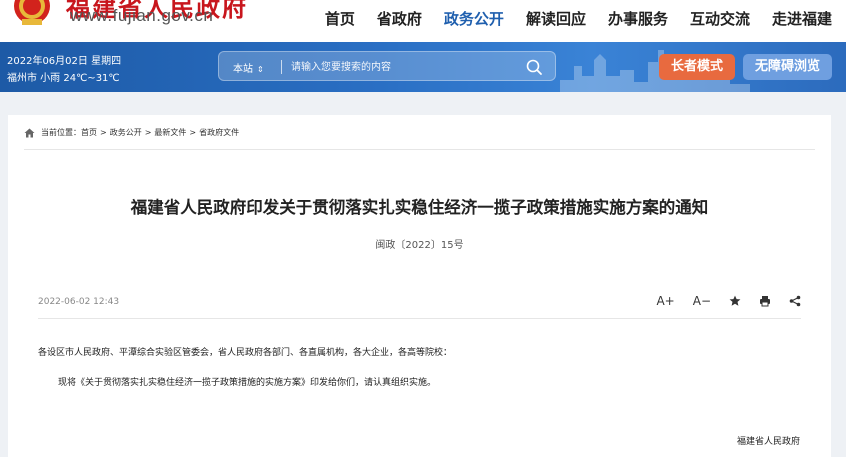  I want to click on nav-item-interpretation: 解读回应, so click(556, 18).